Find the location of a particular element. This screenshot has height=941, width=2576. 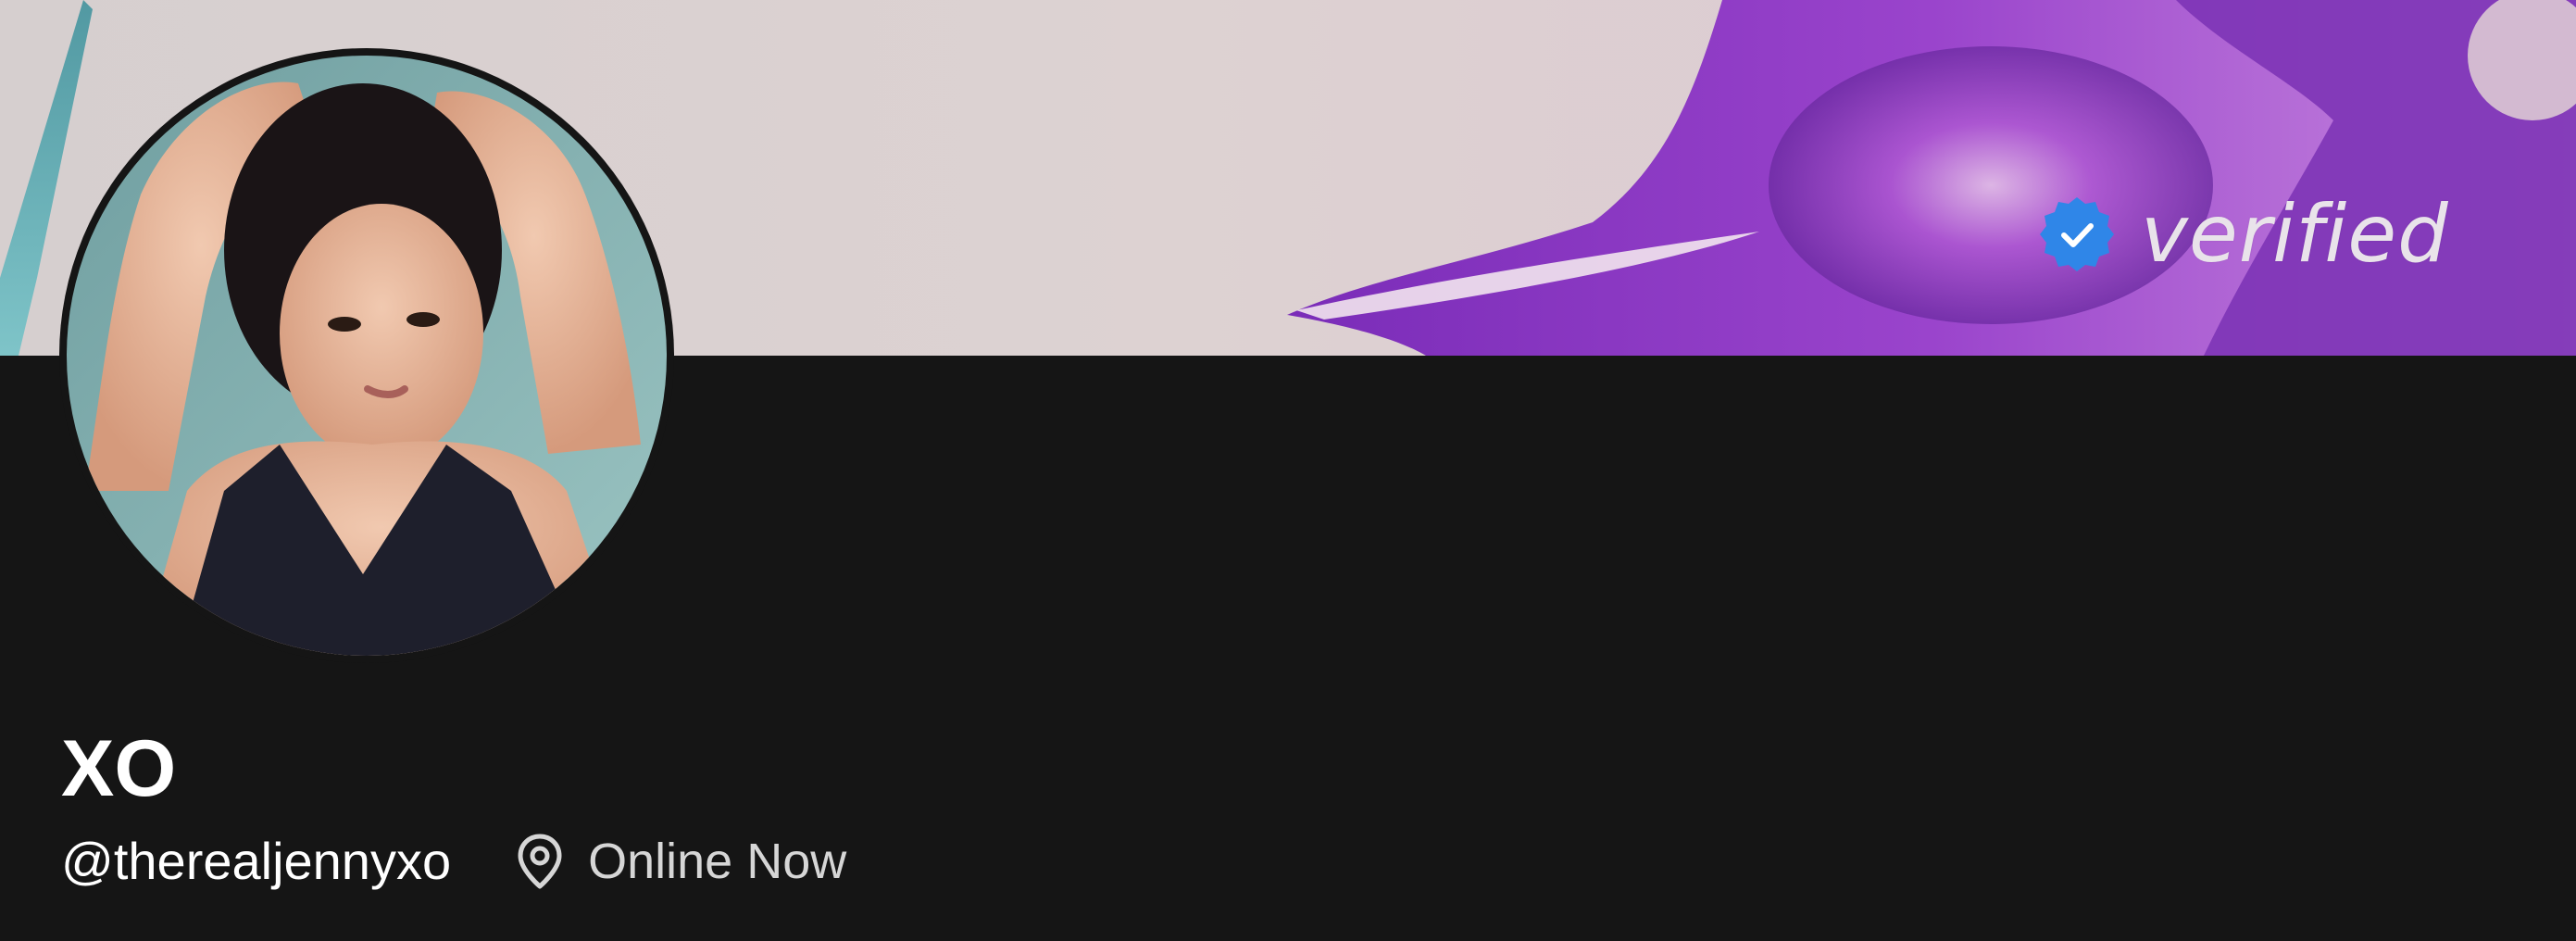

profile-avatar is located at coordinates (367, 356).